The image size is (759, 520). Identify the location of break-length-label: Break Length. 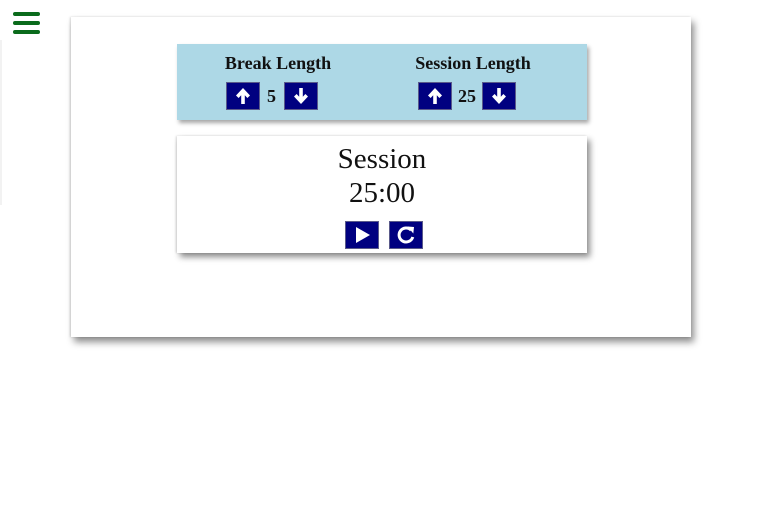
(278, 63).